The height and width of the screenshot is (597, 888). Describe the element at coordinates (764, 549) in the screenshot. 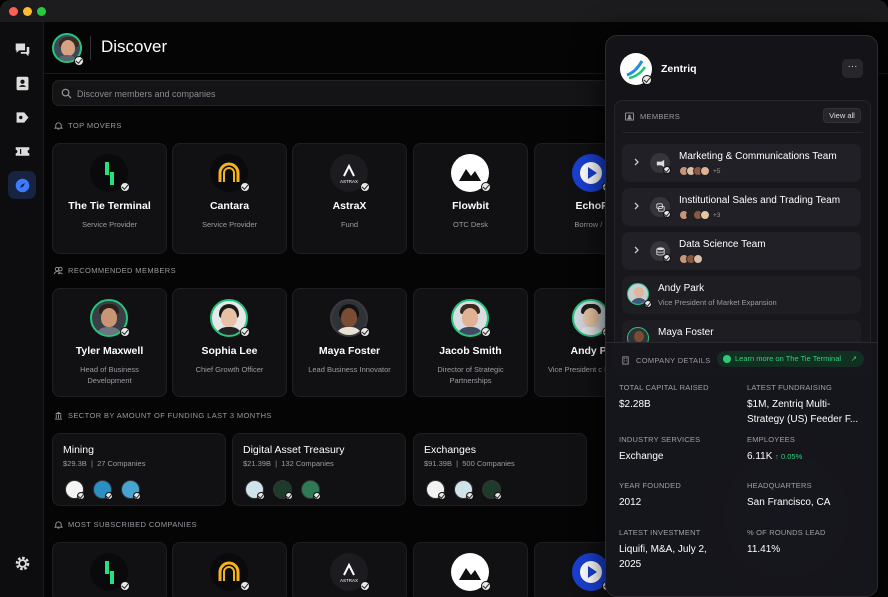

I see `rounds-lead-value: 11.41%` at that location.